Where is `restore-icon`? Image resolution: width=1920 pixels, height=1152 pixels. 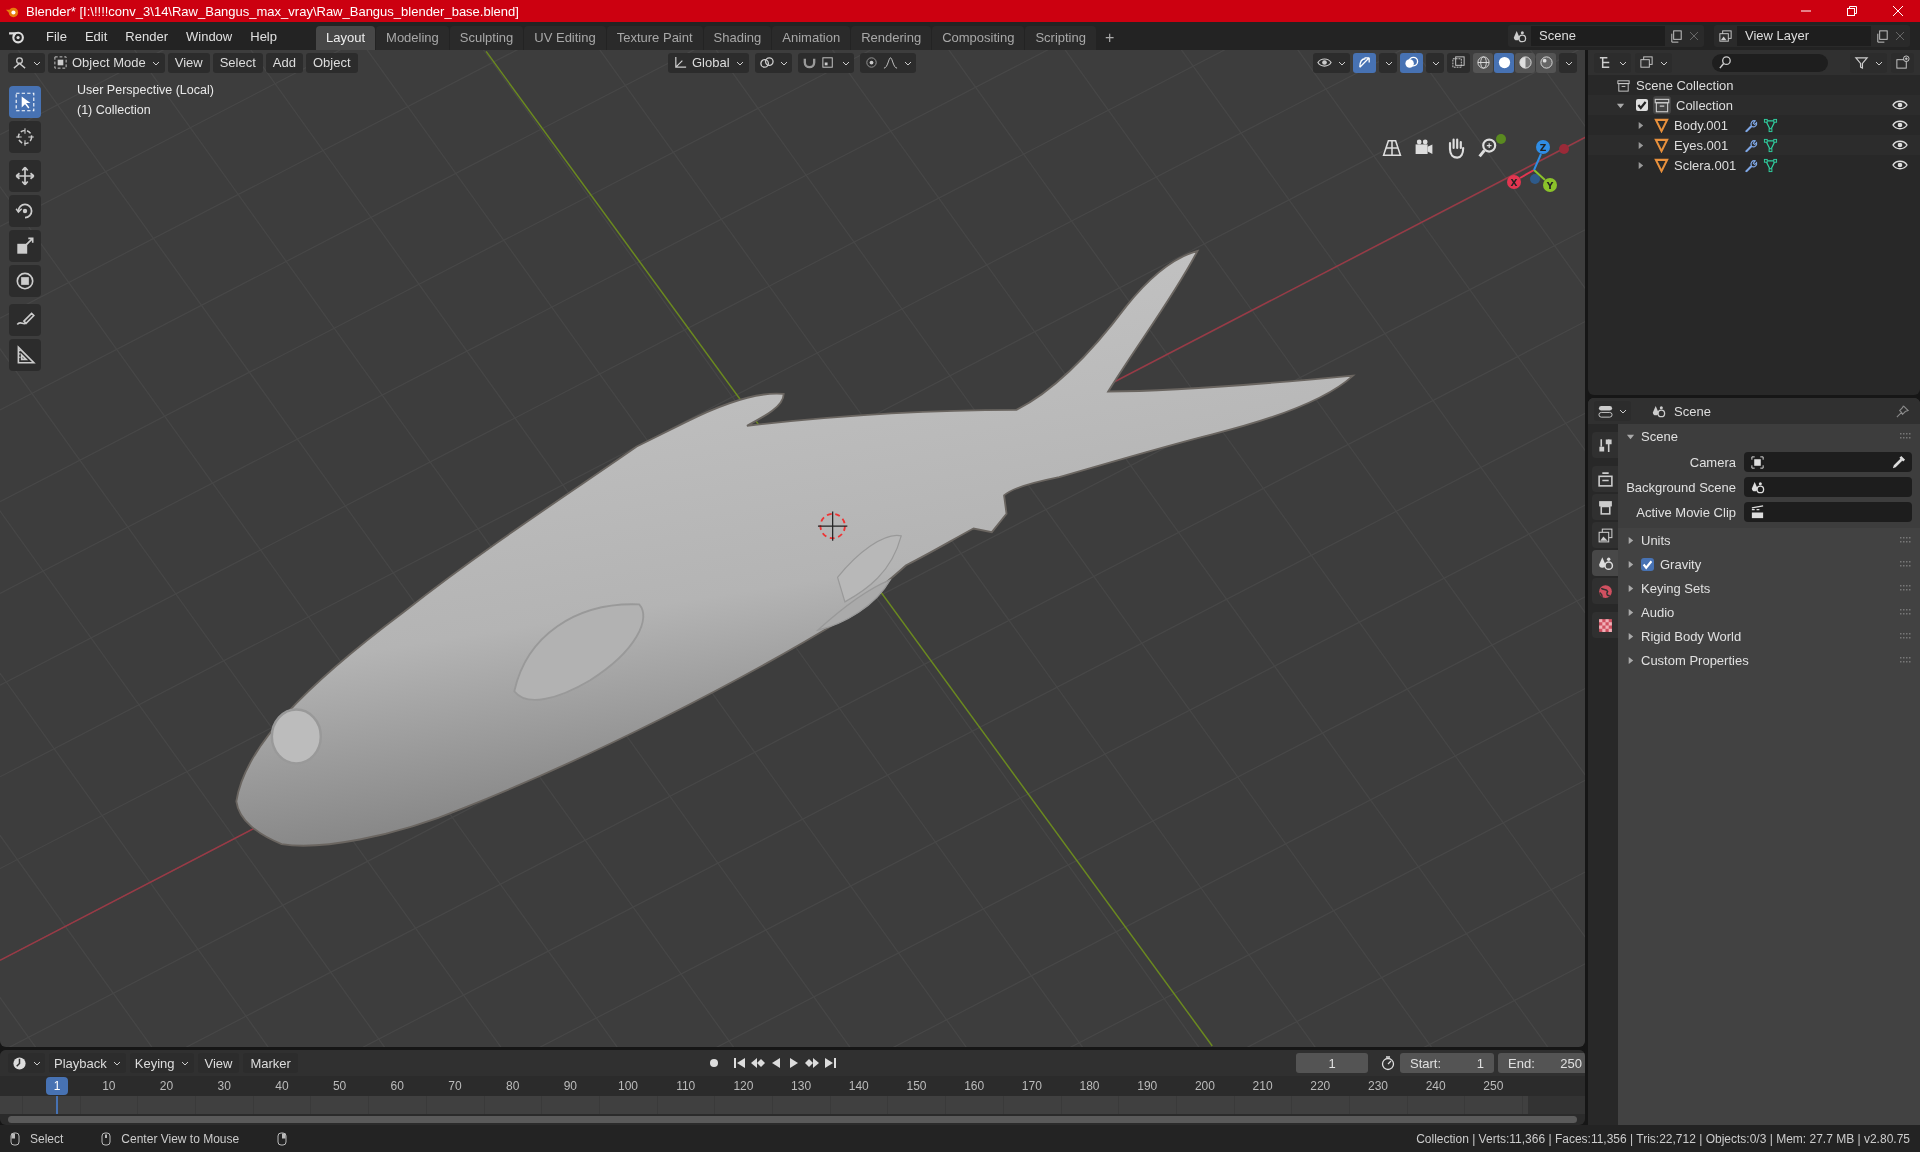
restore-icon is located at coordinates (1852, 11).